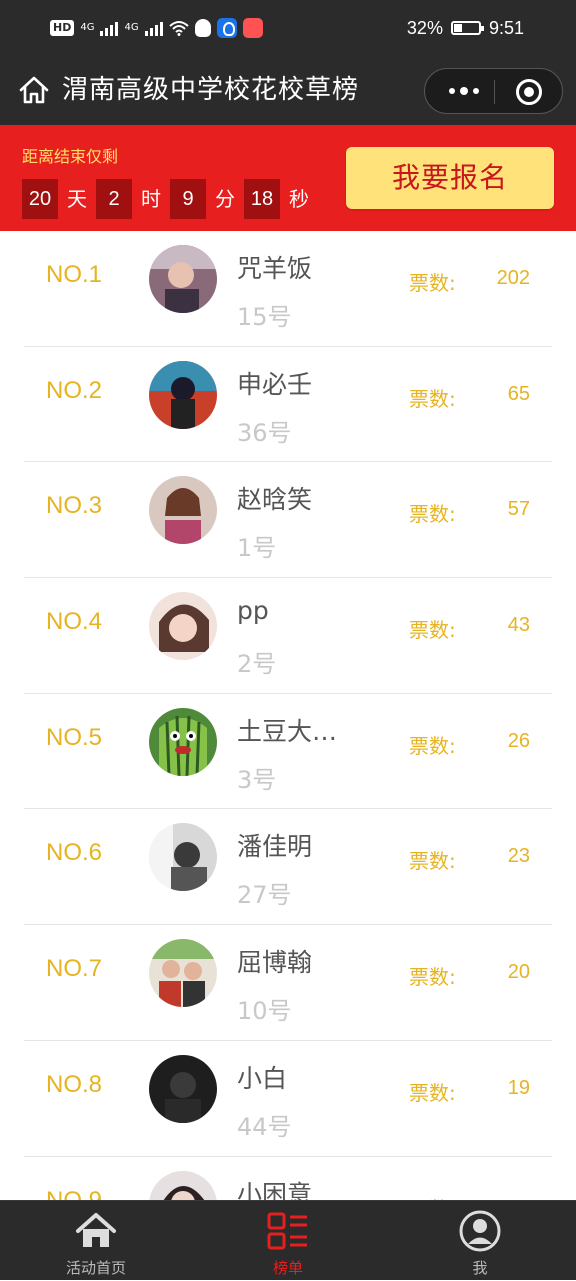  I want to click on battery-icon, so click(467, 28).